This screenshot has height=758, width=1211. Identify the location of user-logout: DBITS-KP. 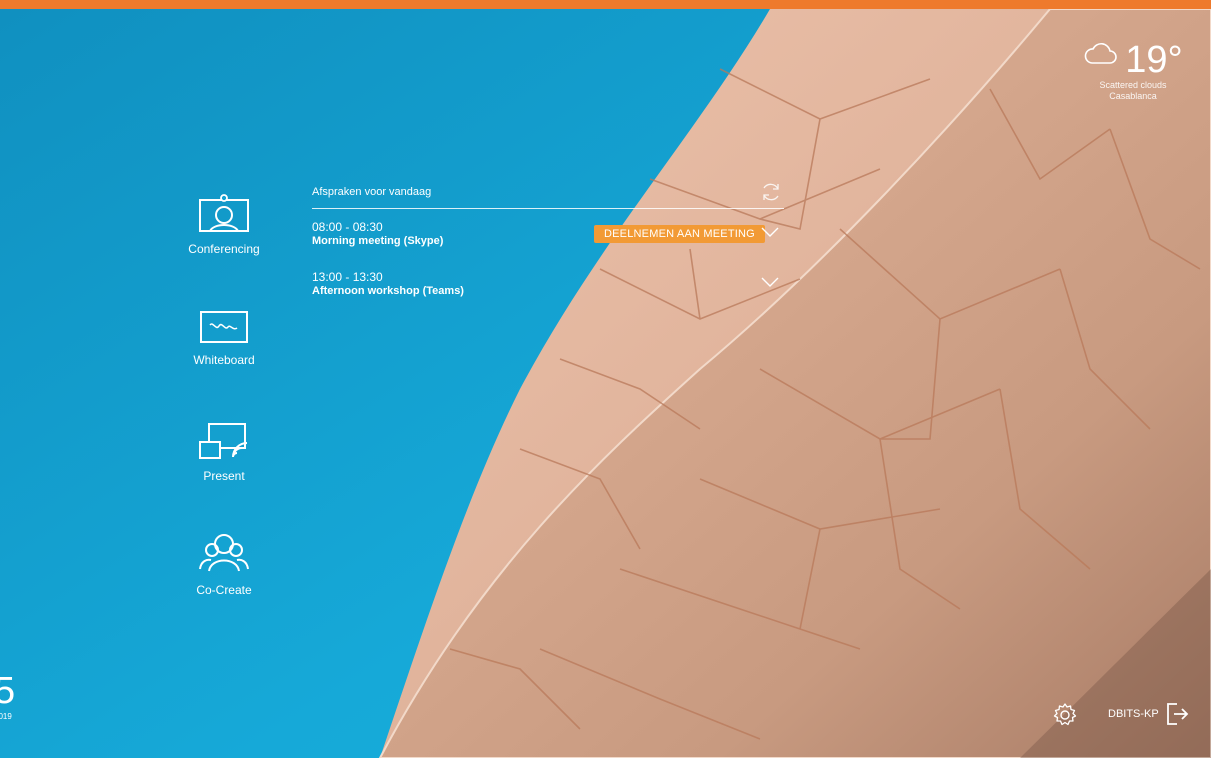
(1148, 714).